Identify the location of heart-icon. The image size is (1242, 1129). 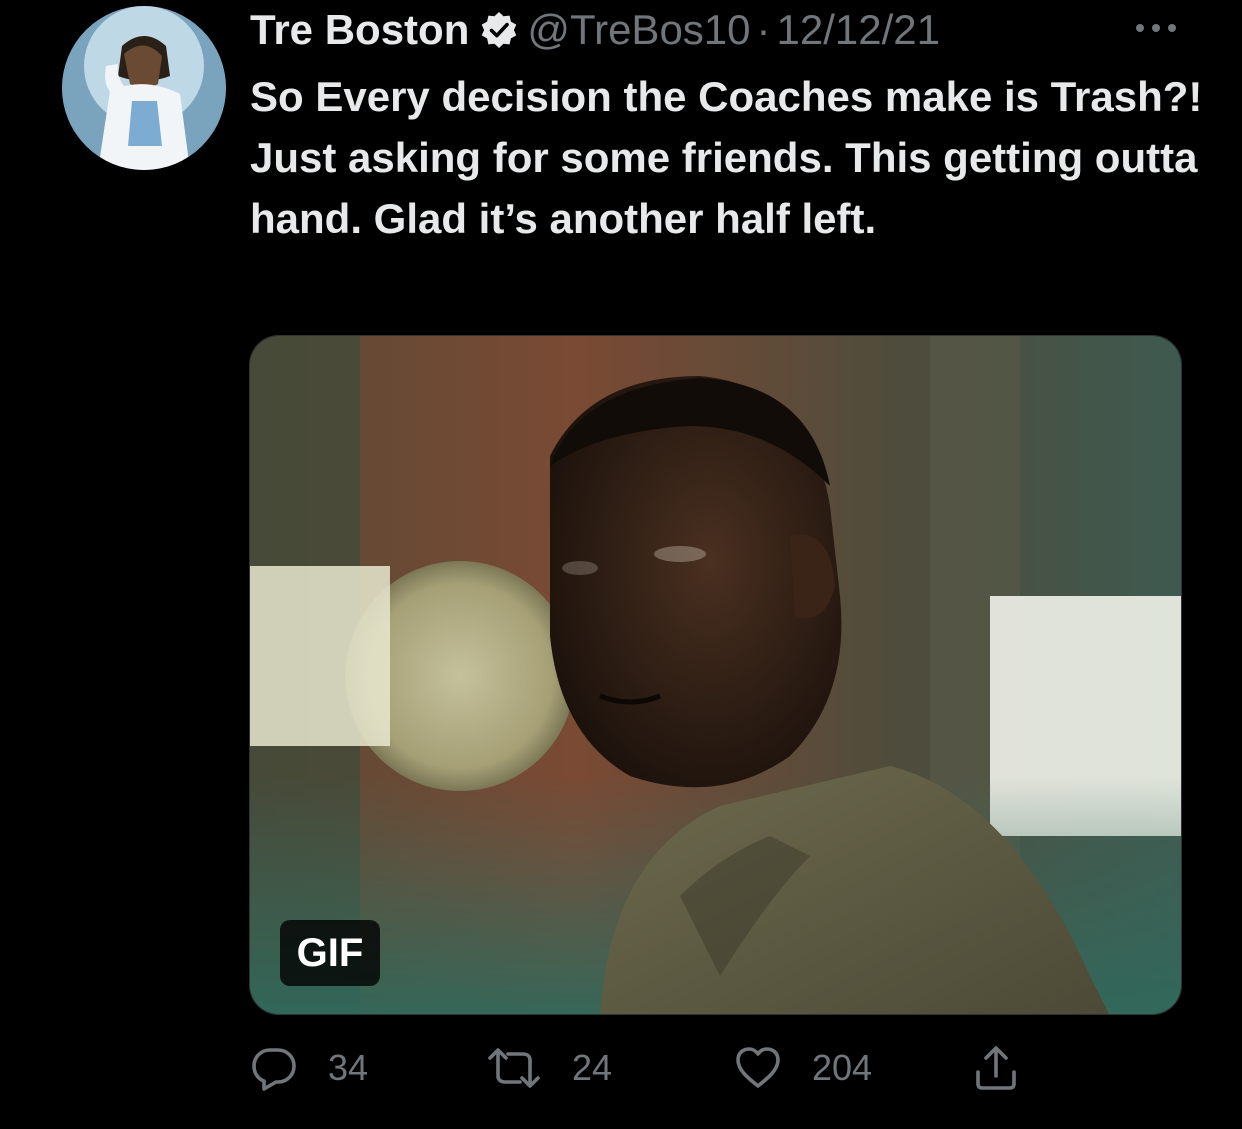
(758, 1067).